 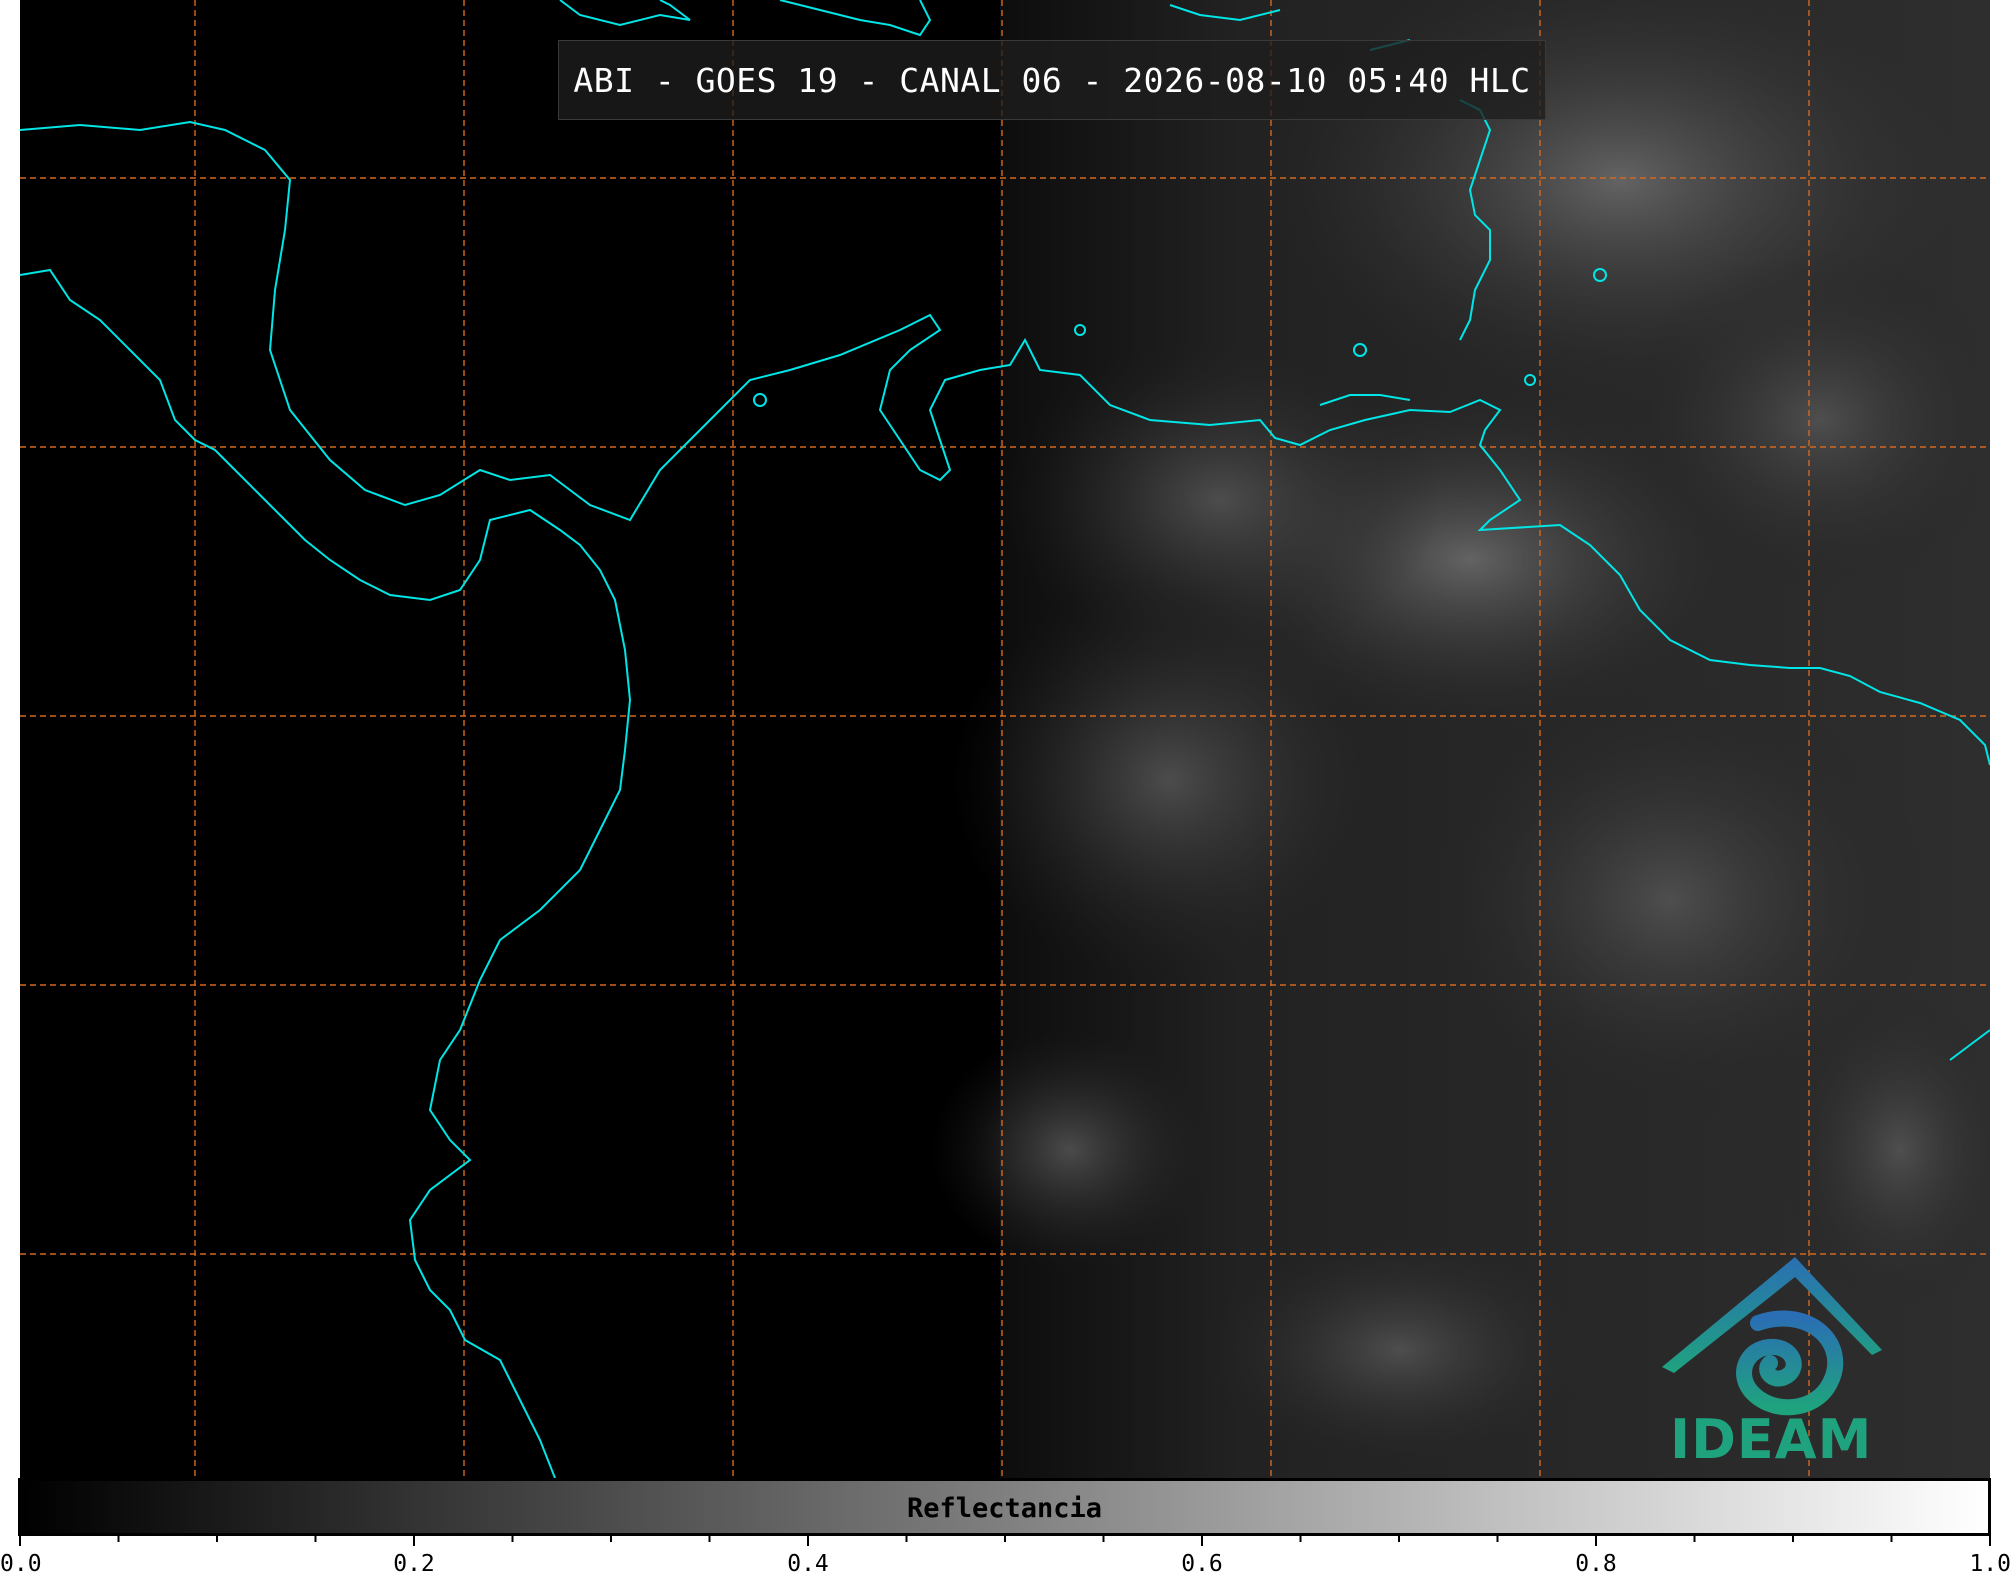 I want to click on colorbar: Reflectancia, so click(x=1004, y=1507).